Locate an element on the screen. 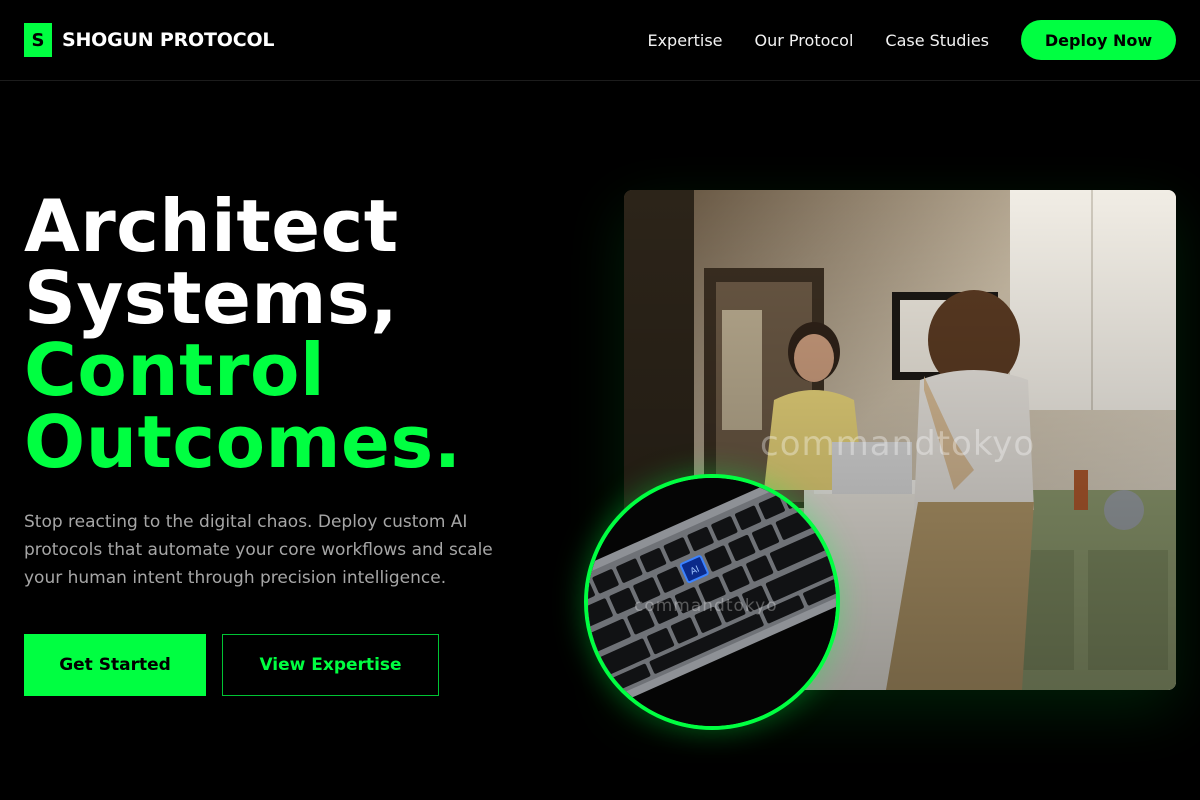 The height and width of the screenshot is (800, 1200). nav-link-expertise: Expertise is located at coordinates (684, 40).